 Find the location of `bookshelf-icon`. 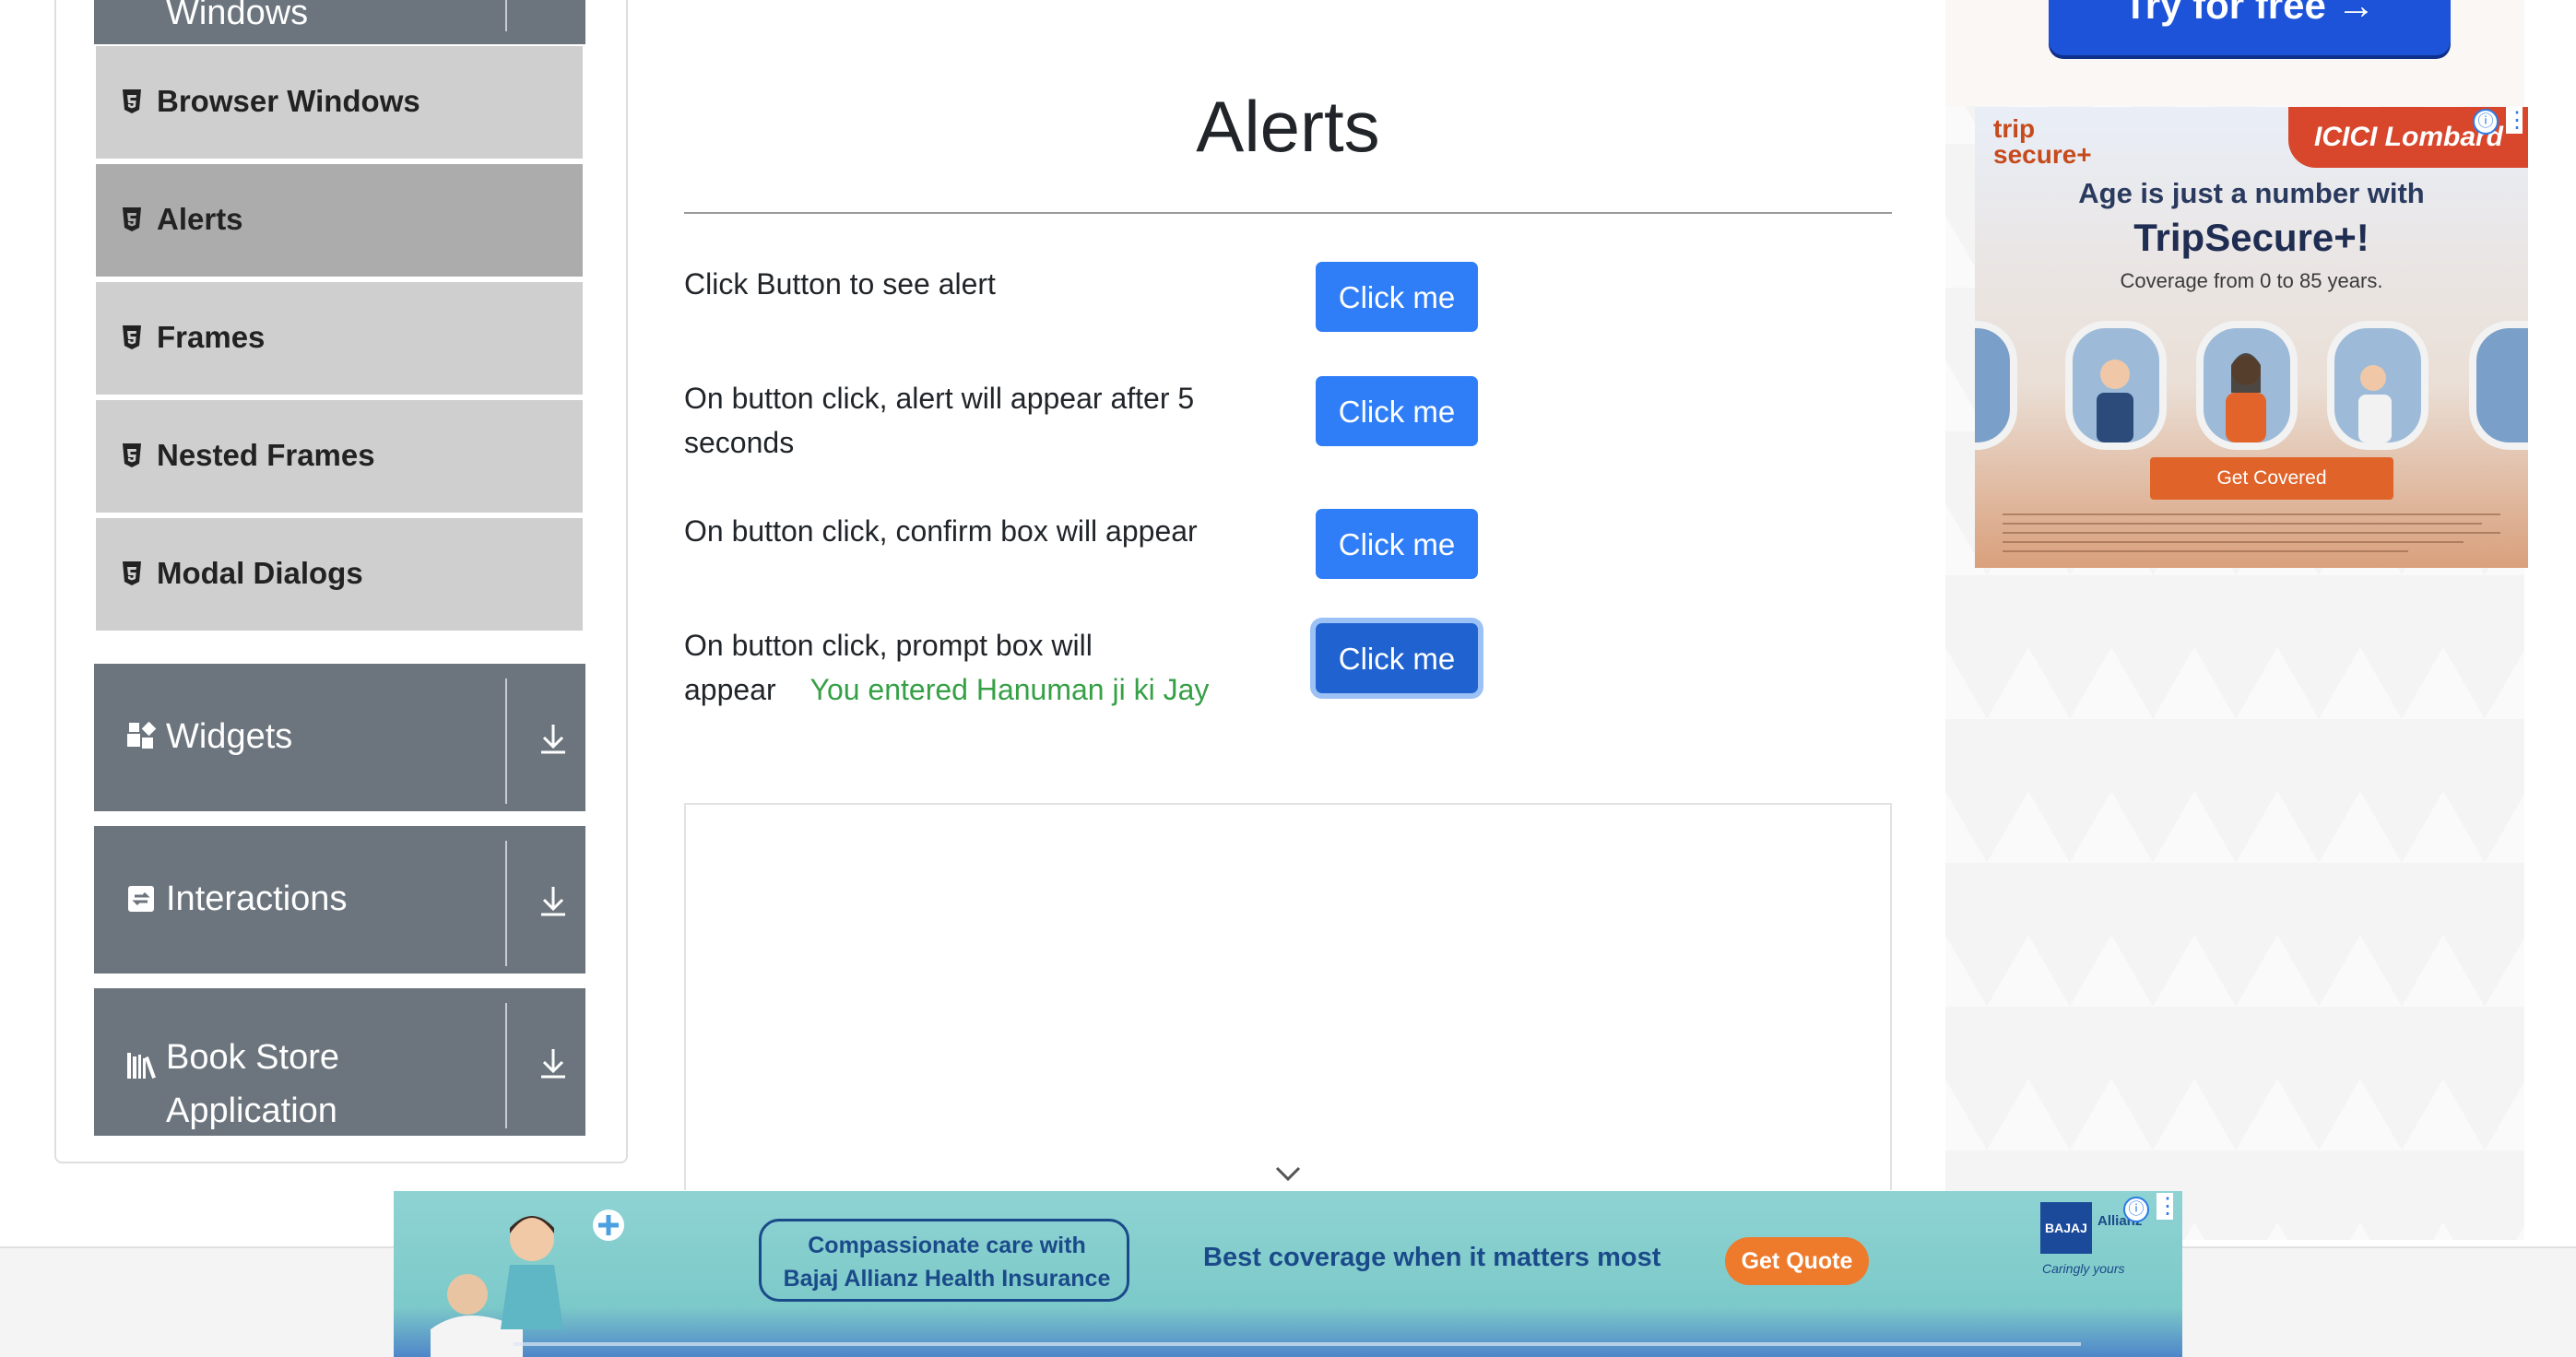

bookshelf-icon is located at coordinates (141, 1066).